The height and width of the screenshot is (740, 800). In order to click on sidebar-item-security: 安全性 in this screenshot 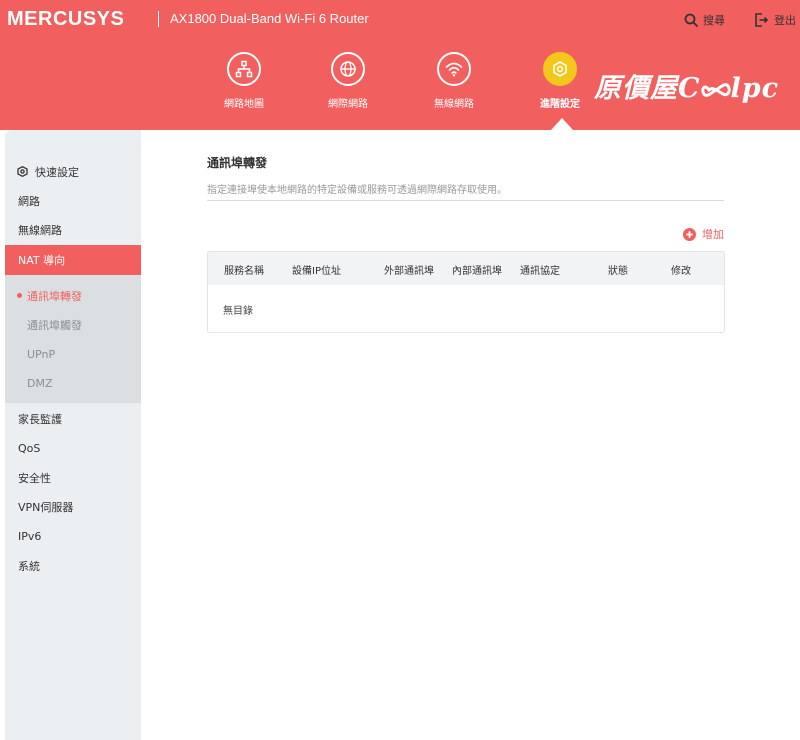, I will do `click(73, 477)`.